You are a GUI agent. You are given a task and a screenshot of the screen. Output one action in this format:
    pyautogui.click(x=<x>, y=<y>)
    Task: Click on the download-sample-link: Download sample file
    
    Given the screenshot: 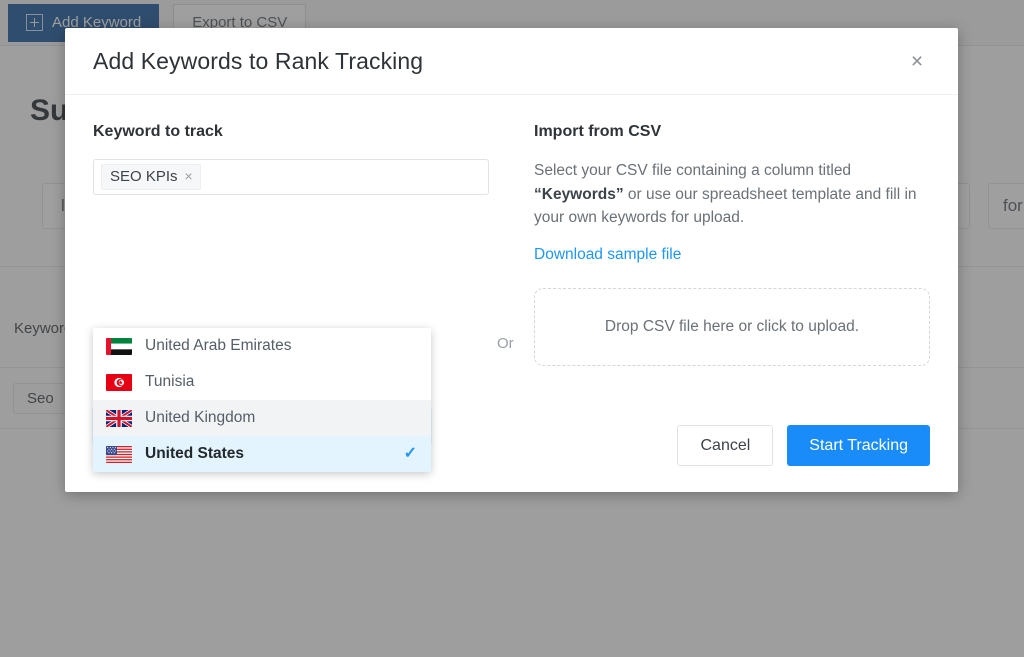 What is the action you would take?
    pyautogui.click(x=607, y=254)
    